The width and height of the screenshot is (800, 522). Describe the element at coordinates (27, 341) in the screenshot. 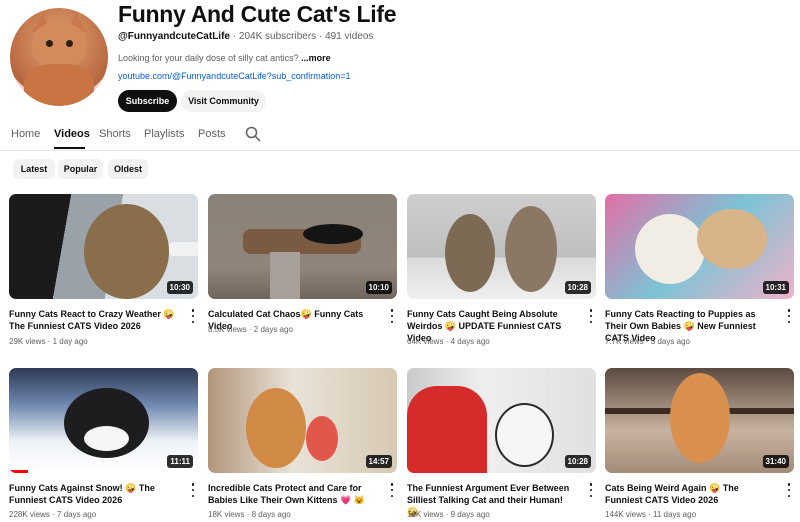

I see `view-count: 29K views` at that location.